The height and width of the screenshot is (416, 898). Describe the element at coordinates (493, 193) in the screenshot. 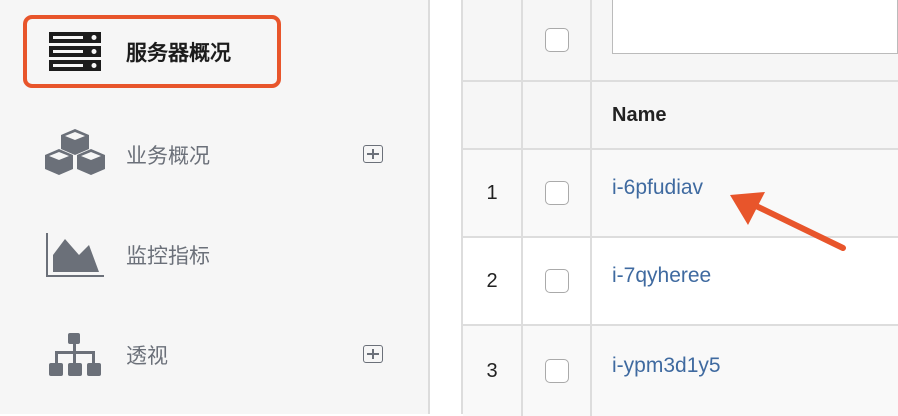

I see `row-index: 1` at that location.